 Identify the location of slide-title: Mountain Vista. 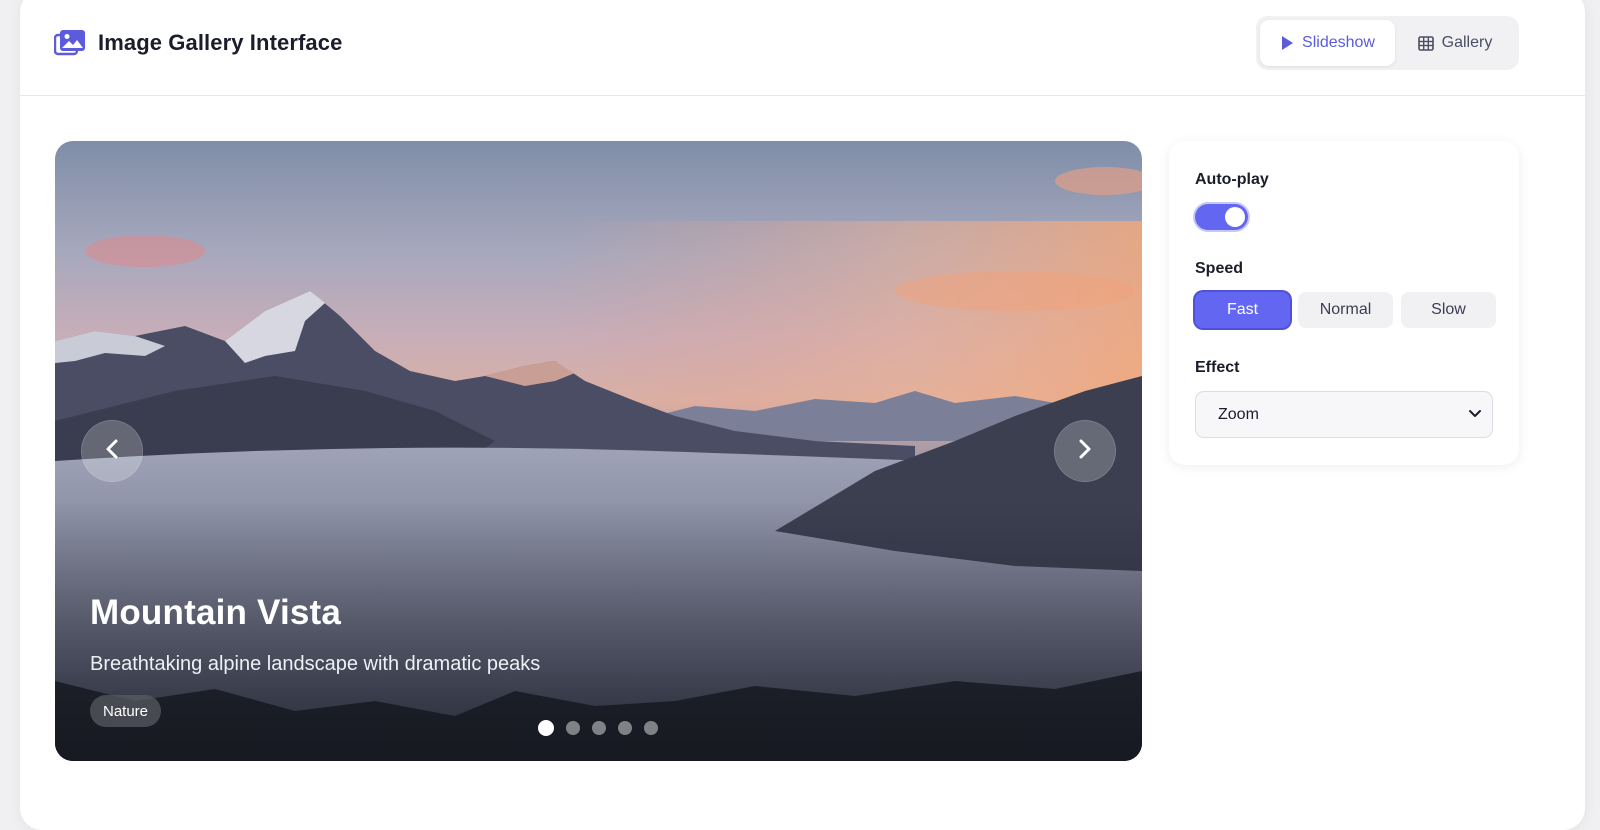
(216, 612).